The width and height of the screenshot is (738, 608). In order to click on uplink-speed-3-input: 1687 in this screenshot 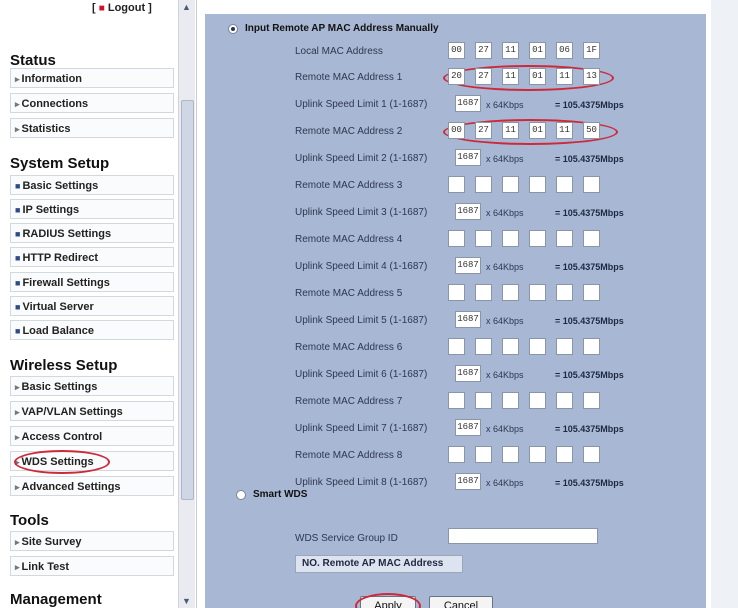, I will do `click(468, 211)`.